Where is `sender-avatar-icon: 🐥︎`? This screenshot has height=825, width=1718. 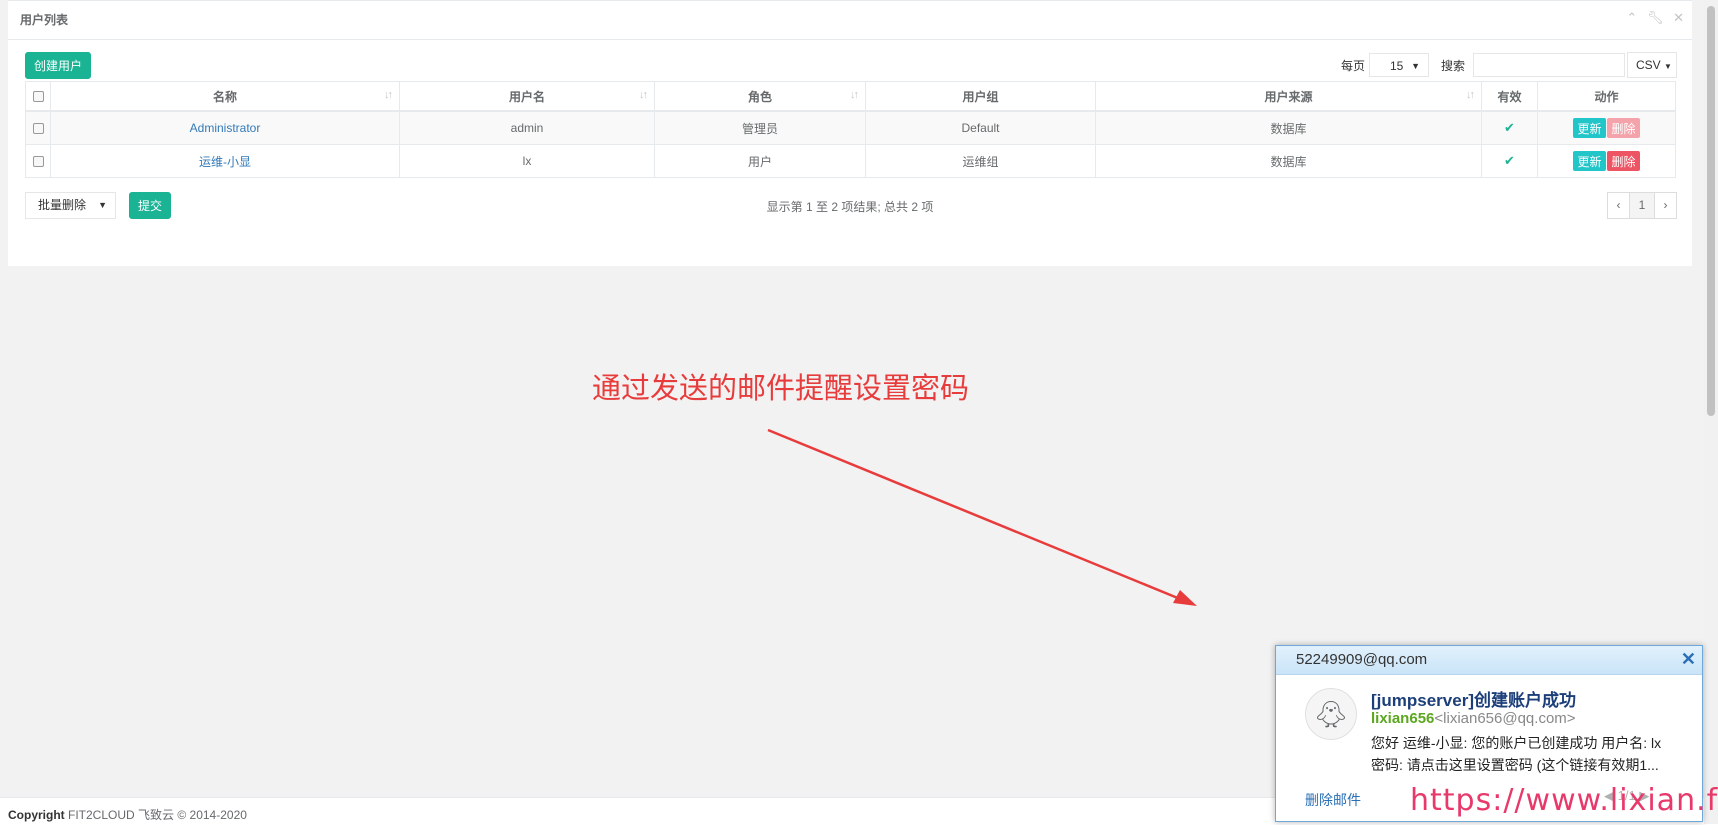
sender-avatar-icon: 🐥︎ is located at coordinates (1331, 714).